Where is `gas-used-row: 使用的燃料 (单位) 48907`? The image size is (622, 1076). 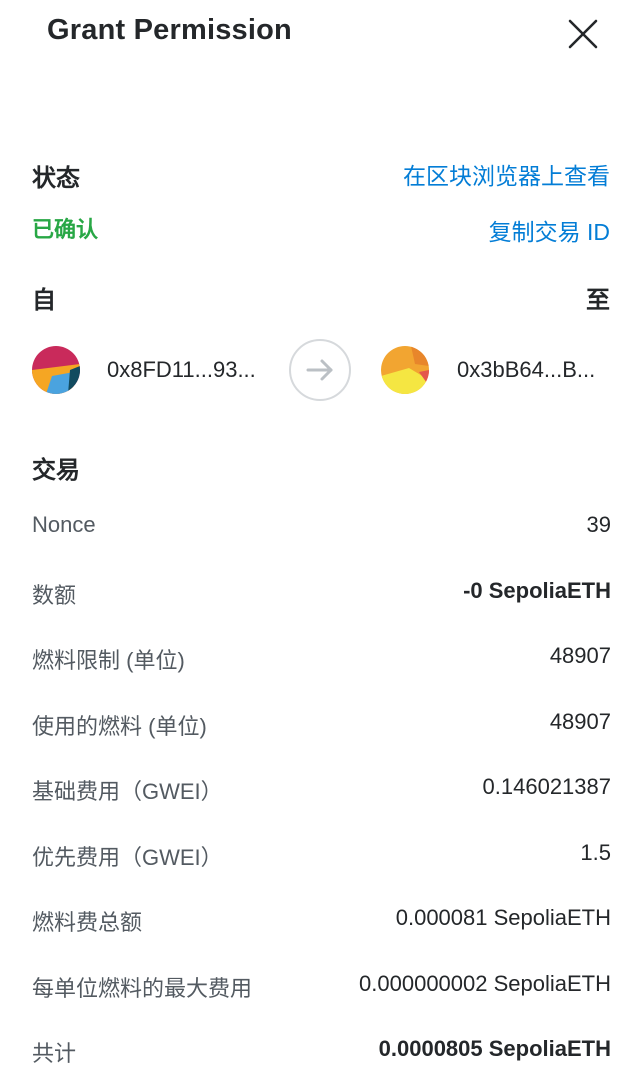 gas-used-row: 使用的燃料 (单位) 48907 is located at coordinates (321, 729).